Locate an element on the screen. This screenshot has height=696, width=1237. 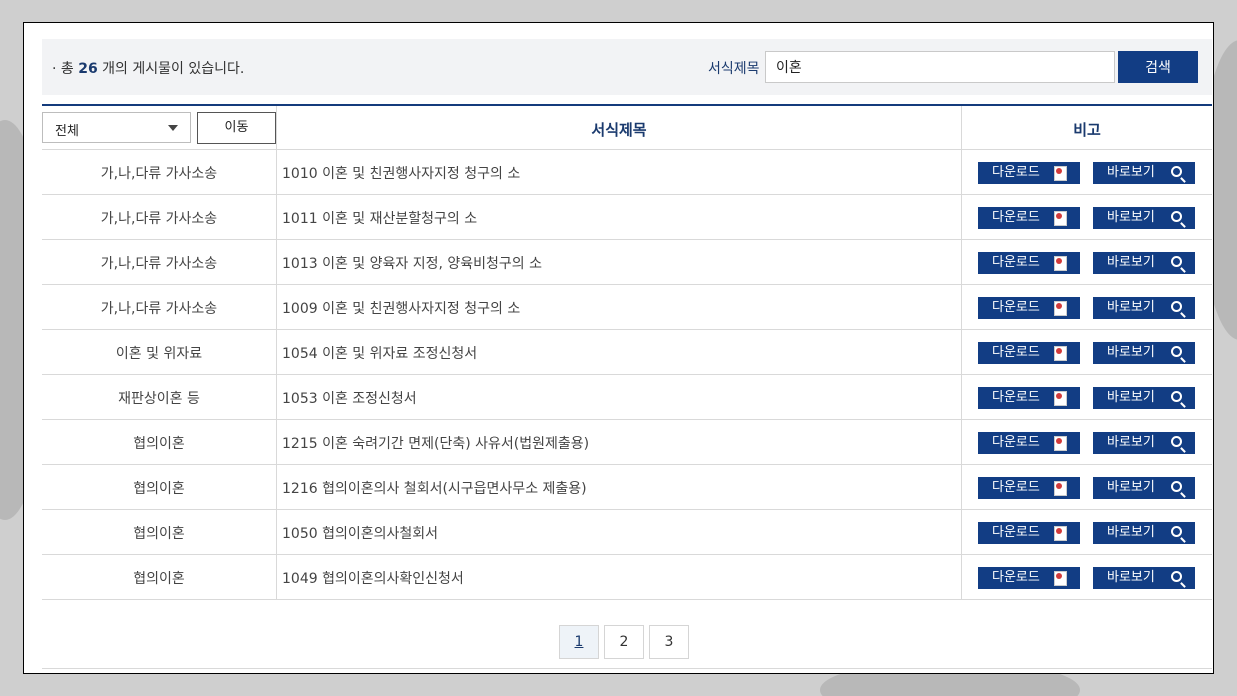
table-header: 전체 이동 서식제목 비고 is located at coordinates (627, 128).